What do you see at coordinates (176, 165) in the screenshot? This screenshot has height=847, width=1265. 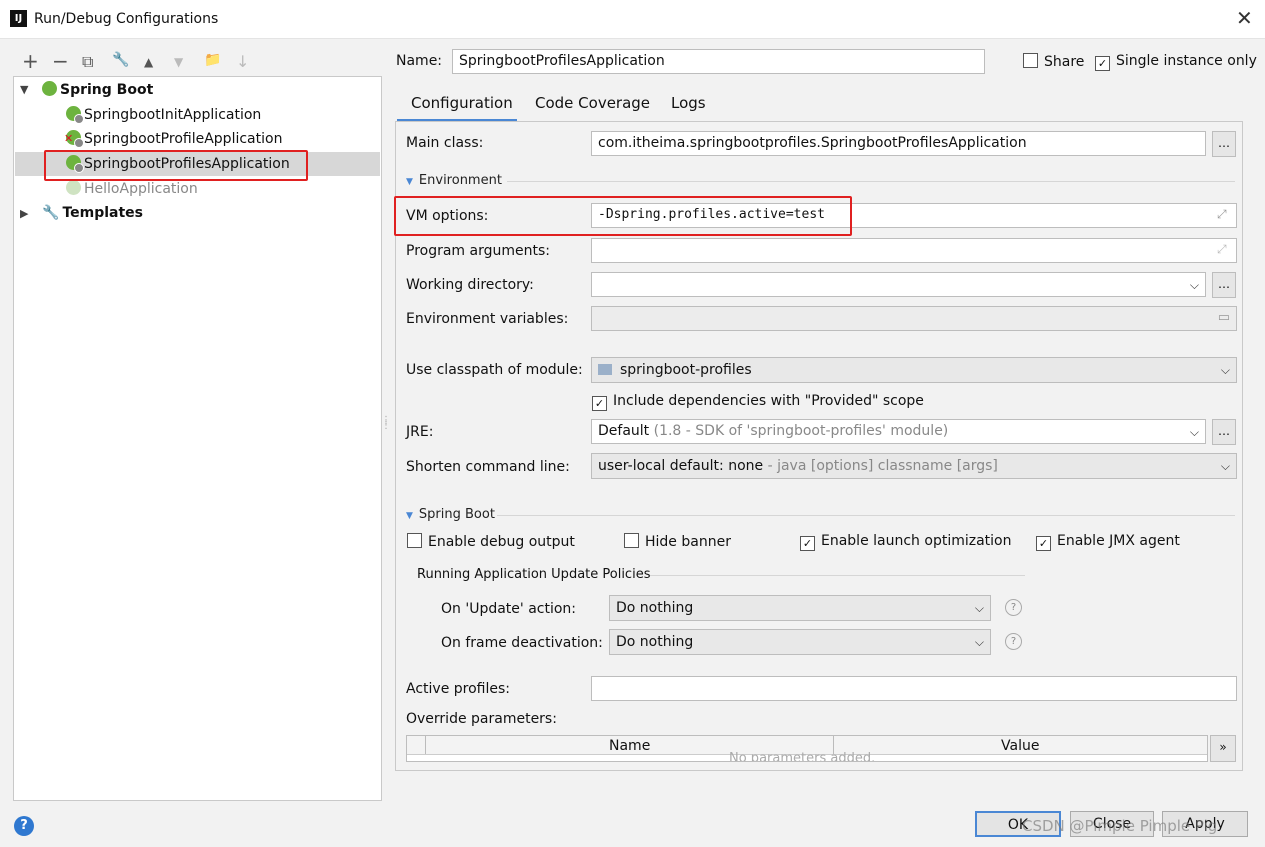 I see `highlight-box-selected-config` at bounding box center [176, 165].